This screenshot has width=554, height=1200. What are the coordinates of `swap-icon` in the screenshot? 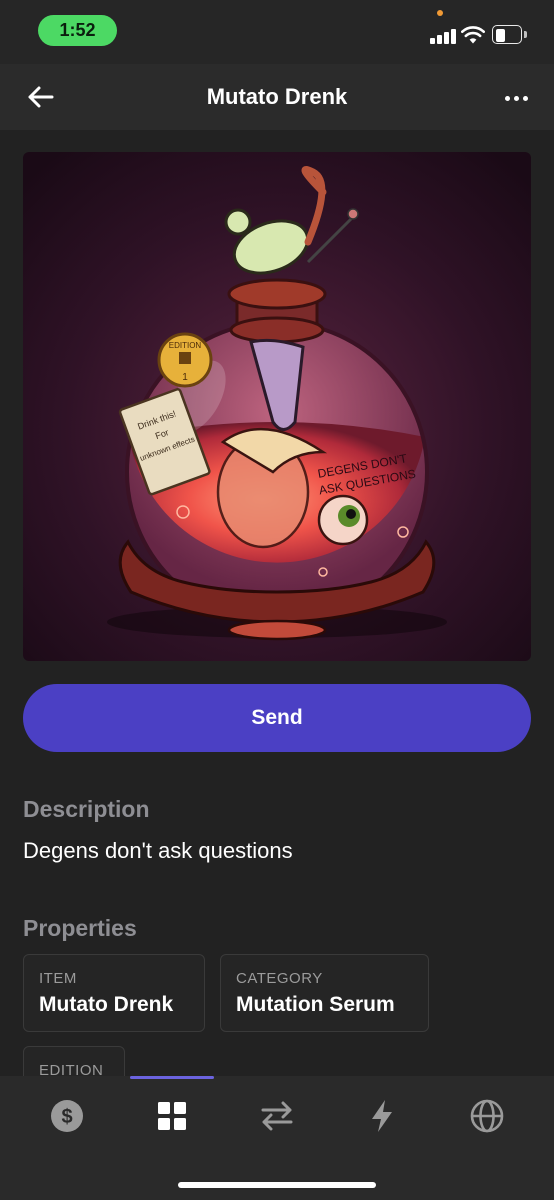 It's located at (277, 1116).